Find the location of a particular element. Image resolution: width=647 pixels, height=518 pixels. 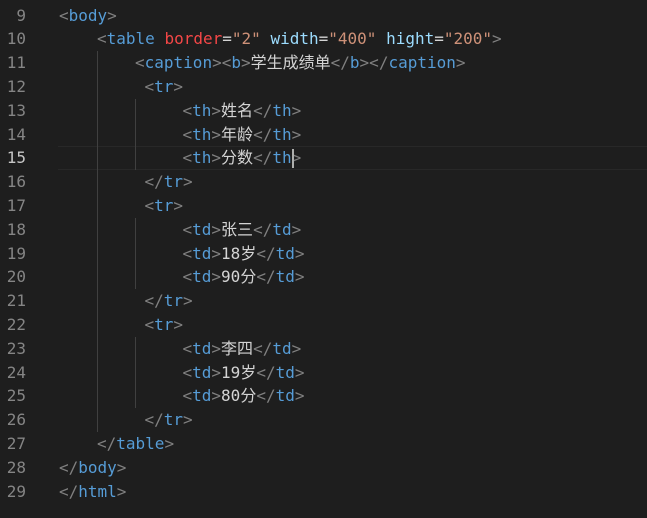

line-number: 25 is located at coordinates (16, 396).